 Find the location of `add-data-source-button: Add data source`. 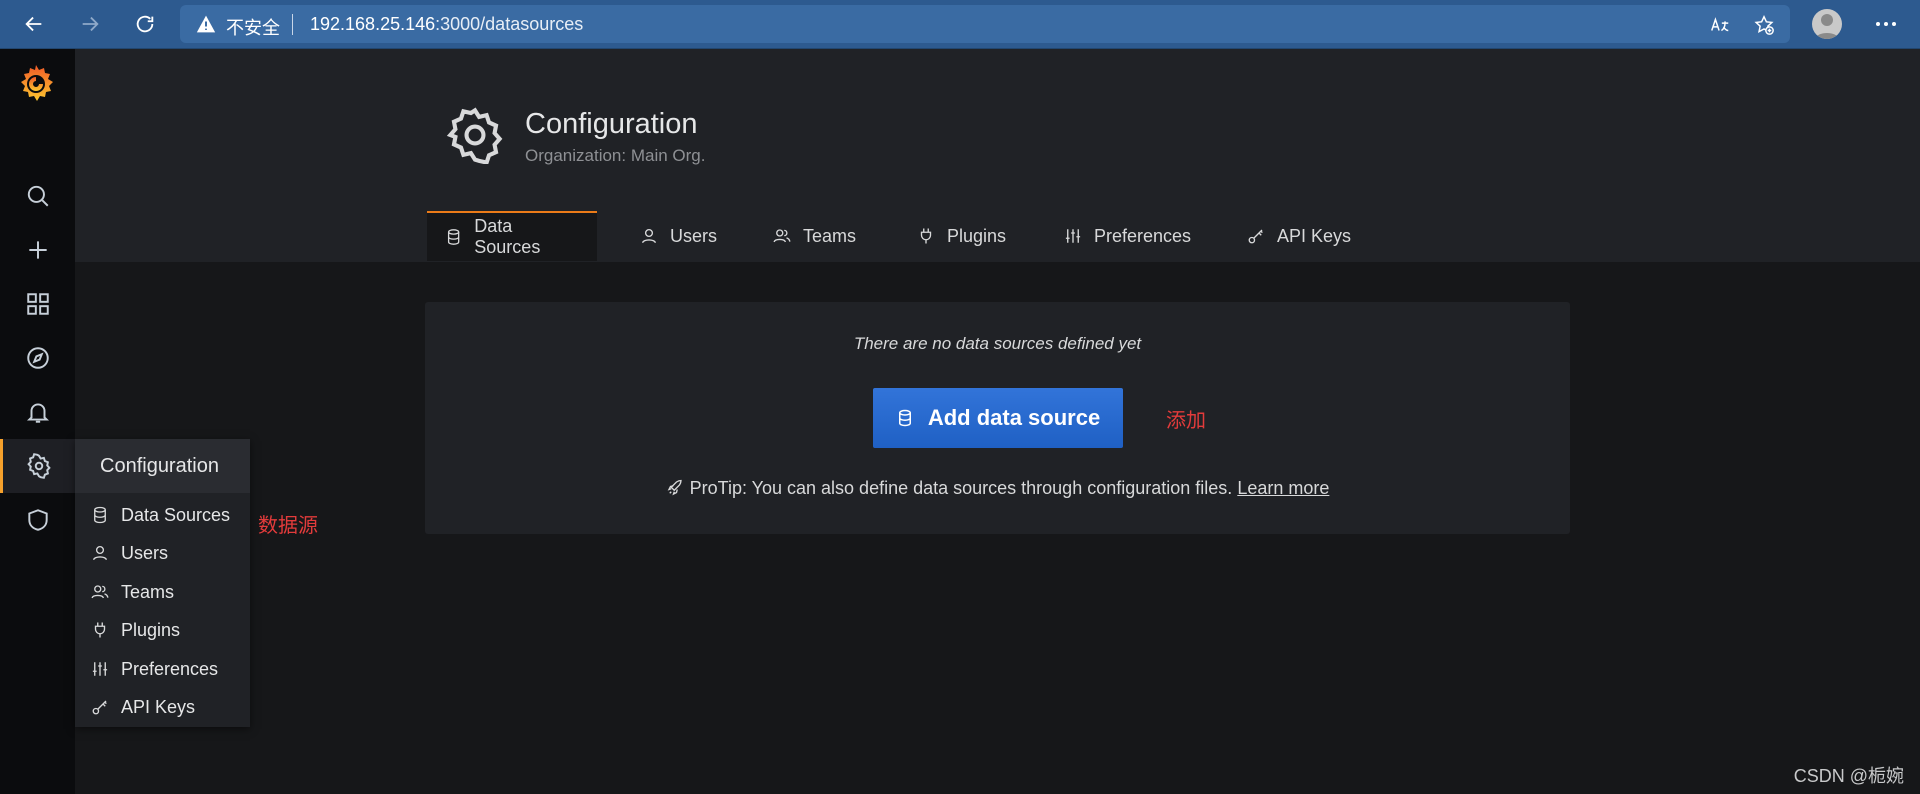

add-data-source-button: Add data source is located at coordinates (998, 418).